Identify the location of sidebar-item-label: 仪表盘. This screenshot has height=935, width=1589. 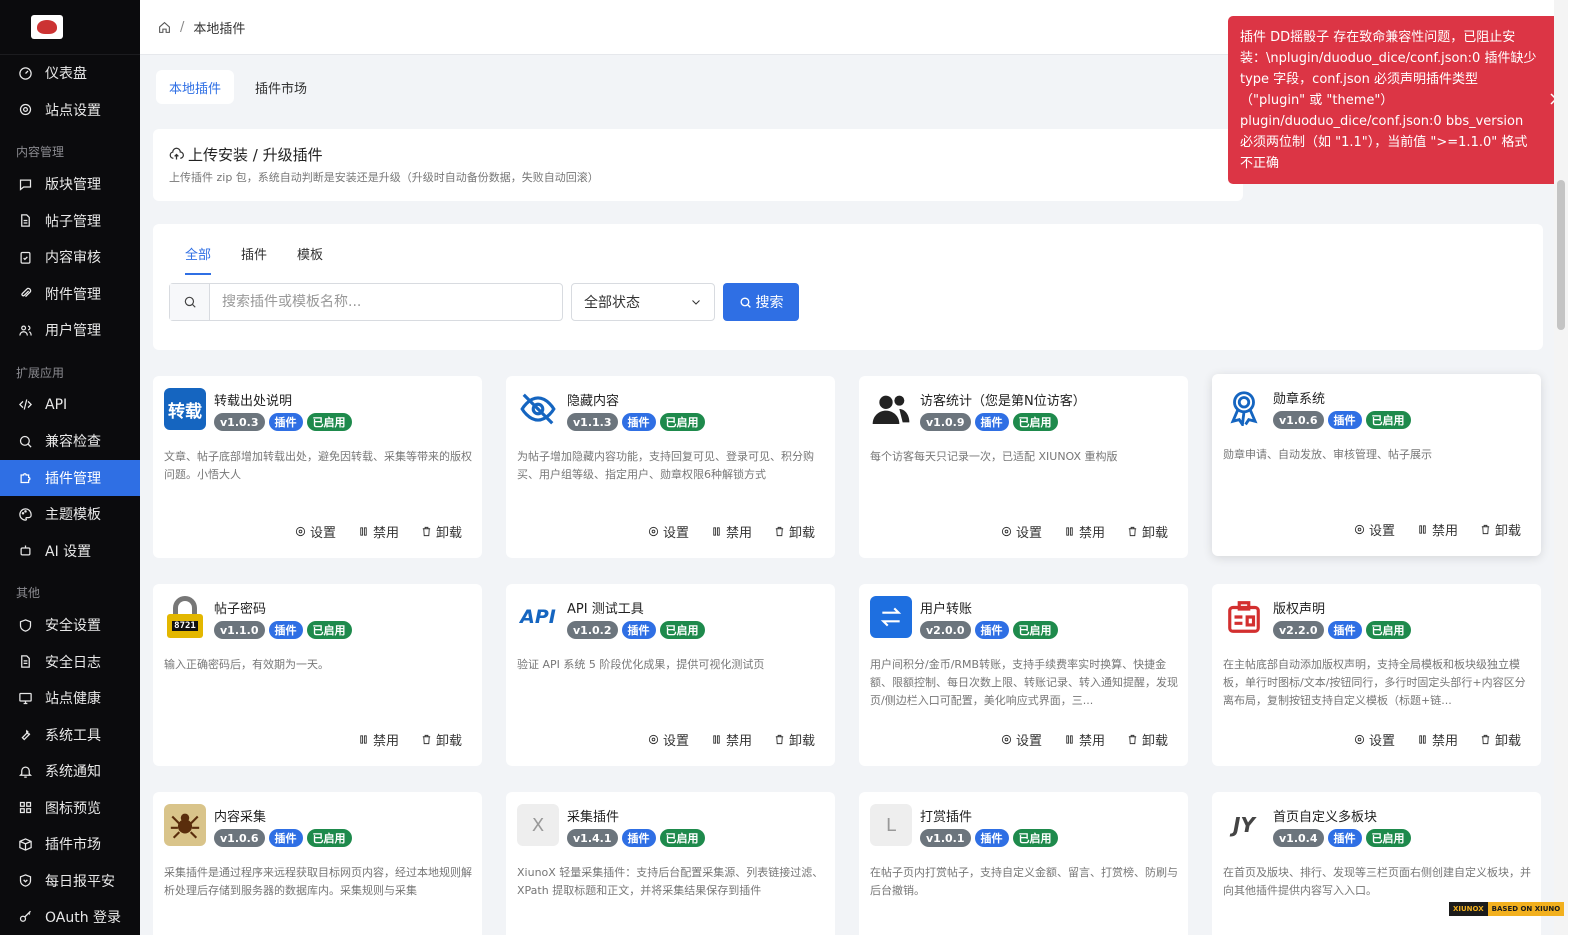
(66, 74).